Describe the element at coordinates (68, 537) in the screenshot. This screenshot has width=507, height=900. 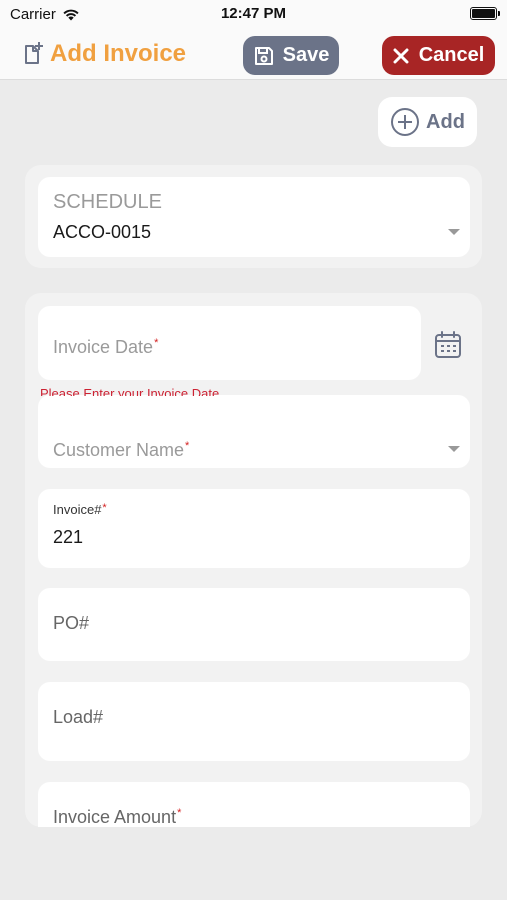
I see `invoice-number-value: 221` at that location.